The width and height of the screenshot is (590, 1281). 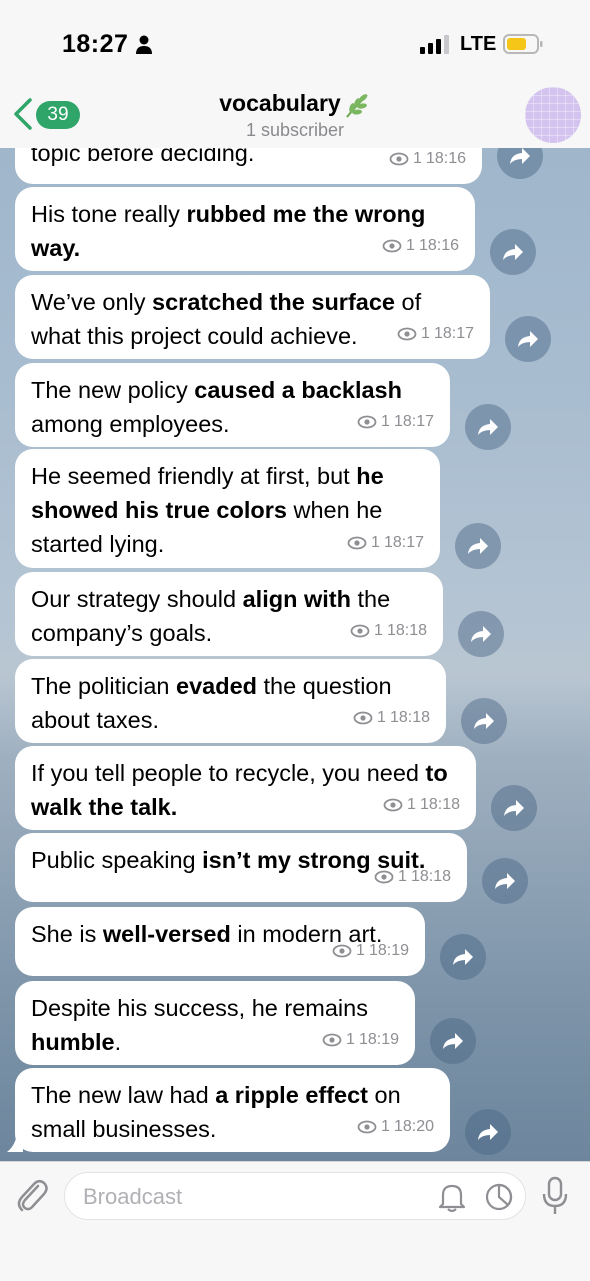 What do you see at coordinates (92, 302) in the screenshot?
I see `message-text-part: We’ve only` at bounding box center [92, 302].